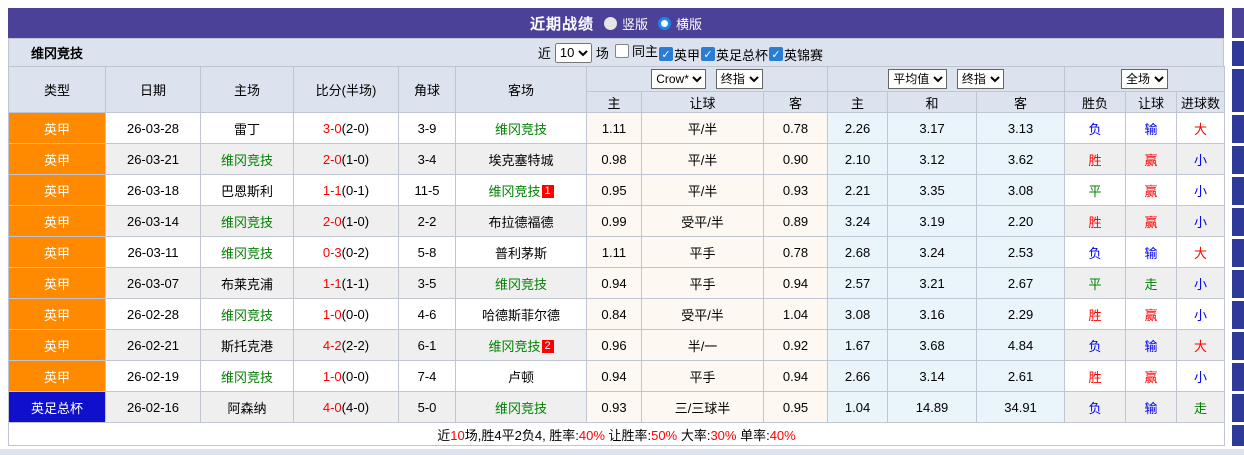  Describe the element at coordinates (247, 345) in the screenshot. I see `cell-home-team: 斯托克港` at that location.